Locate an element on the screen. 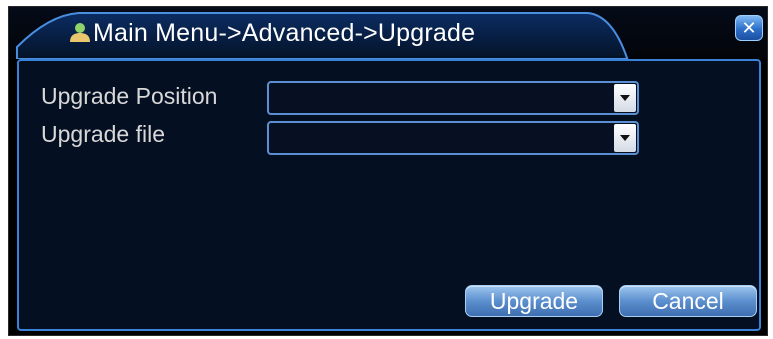 The image size is (773, 339). person-icon is located at coordinates (80, 32).